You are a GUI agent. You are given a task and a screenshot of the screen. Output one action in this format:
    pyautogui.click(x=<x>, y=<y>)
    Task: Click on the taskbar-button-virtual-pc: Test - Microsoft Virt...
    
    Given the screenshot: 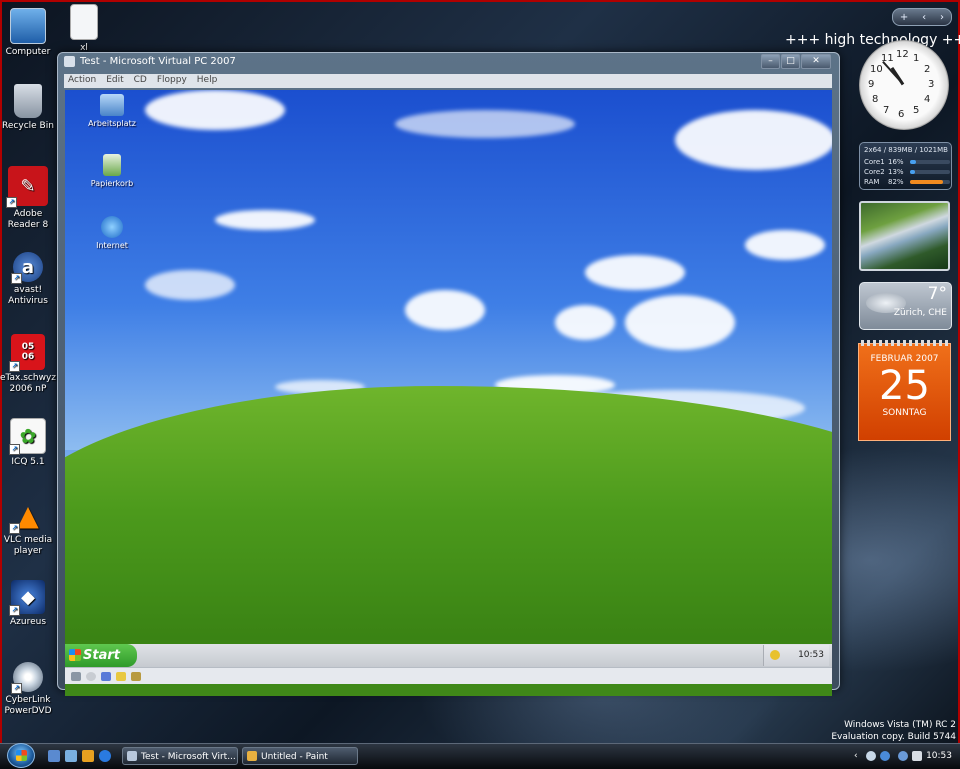 What is the action you would take?
    pyautogui.click(x=180, y=756)
    